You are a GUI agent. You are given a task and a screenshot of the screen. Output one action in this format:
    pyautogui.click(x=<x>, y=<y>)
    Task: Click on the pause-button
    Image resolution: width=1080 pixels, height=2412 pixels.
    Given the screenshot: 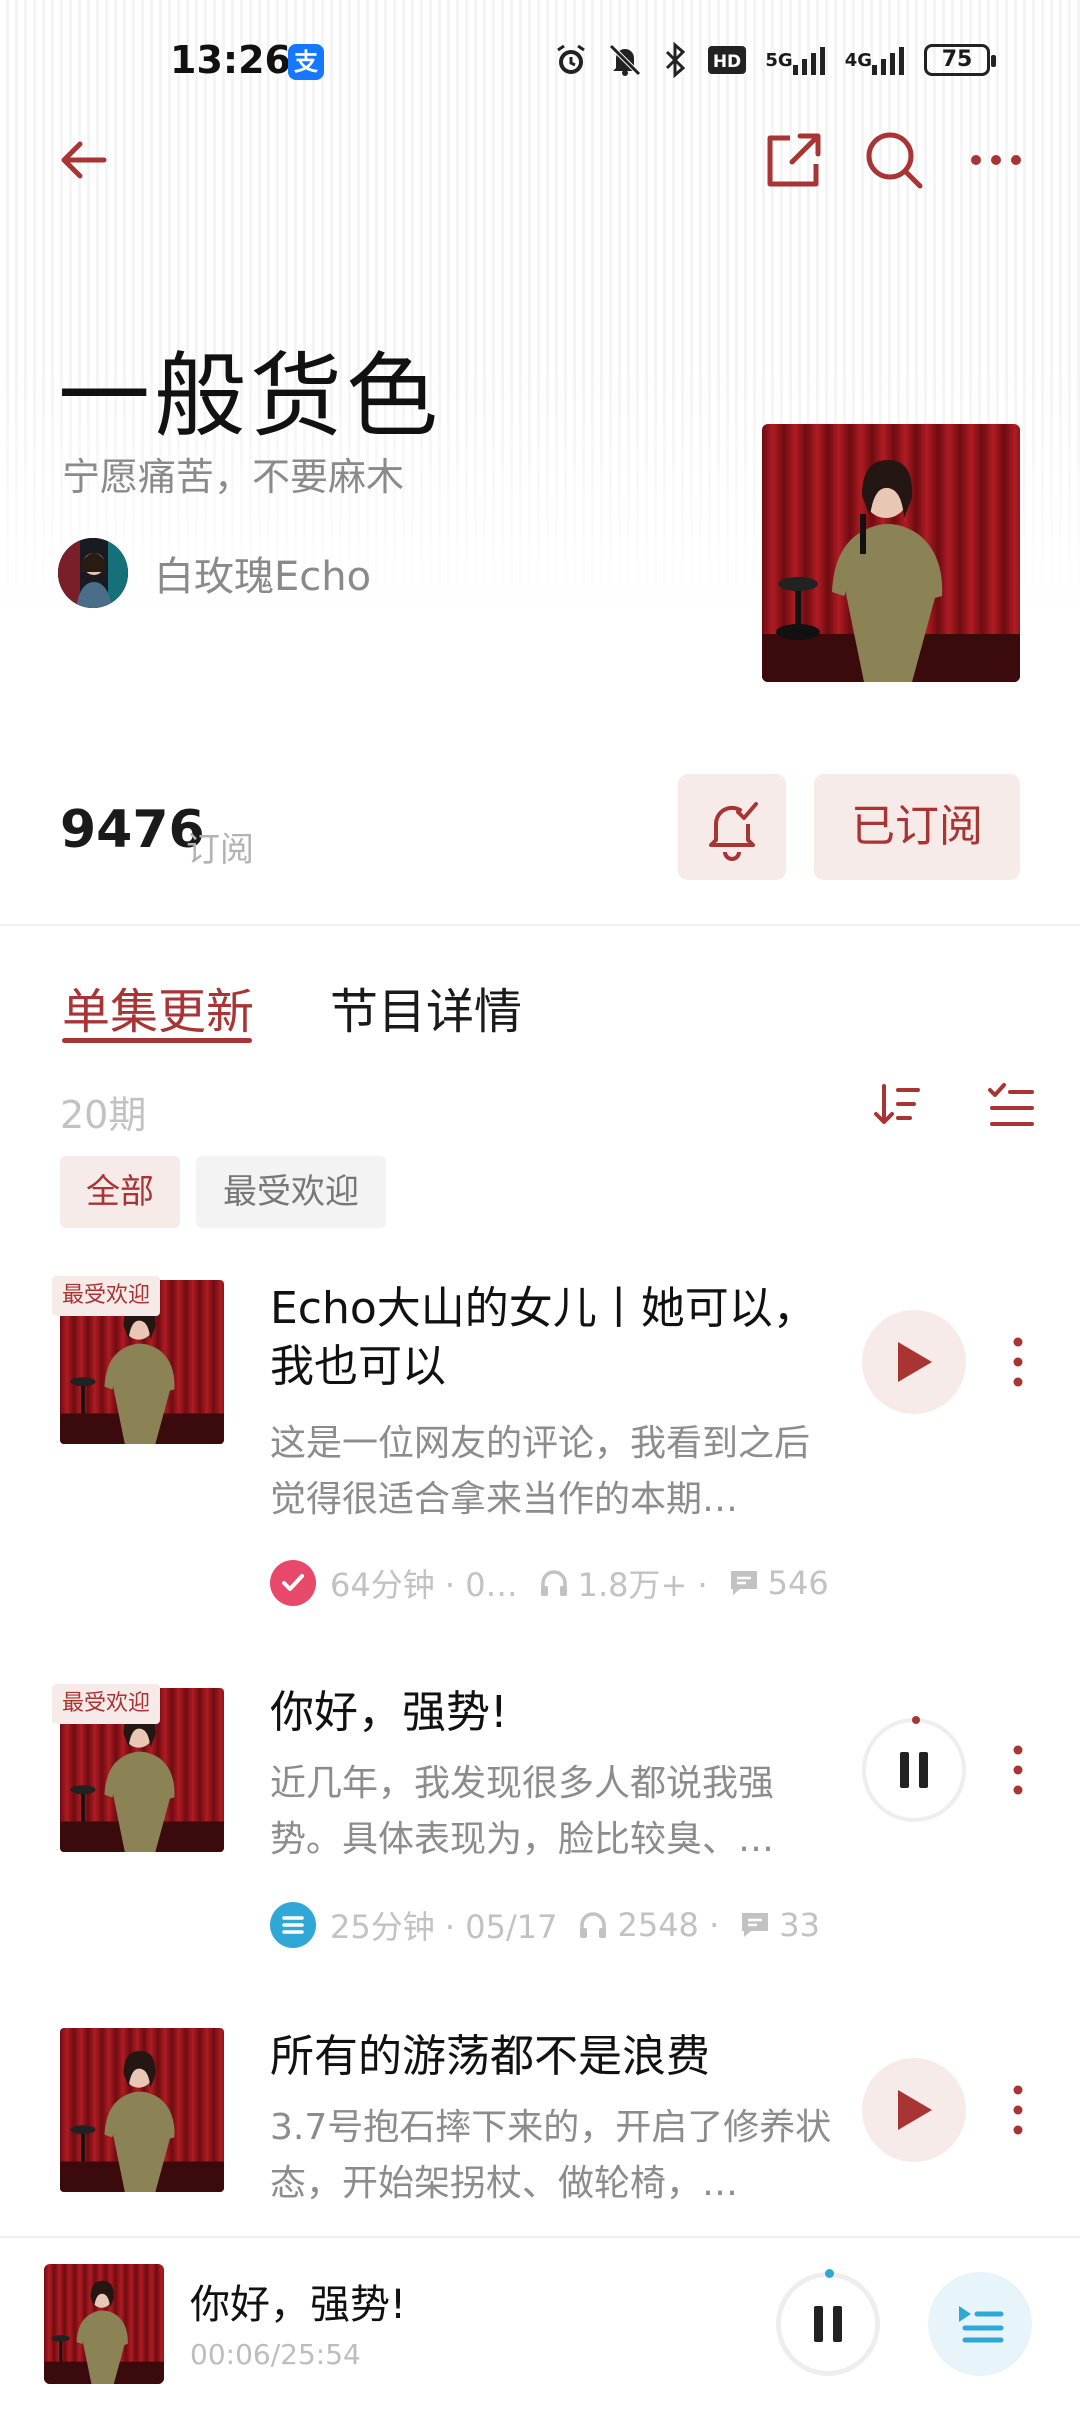 What is the action you would take?
    pyautogui.click(x=914, y=1769)
    